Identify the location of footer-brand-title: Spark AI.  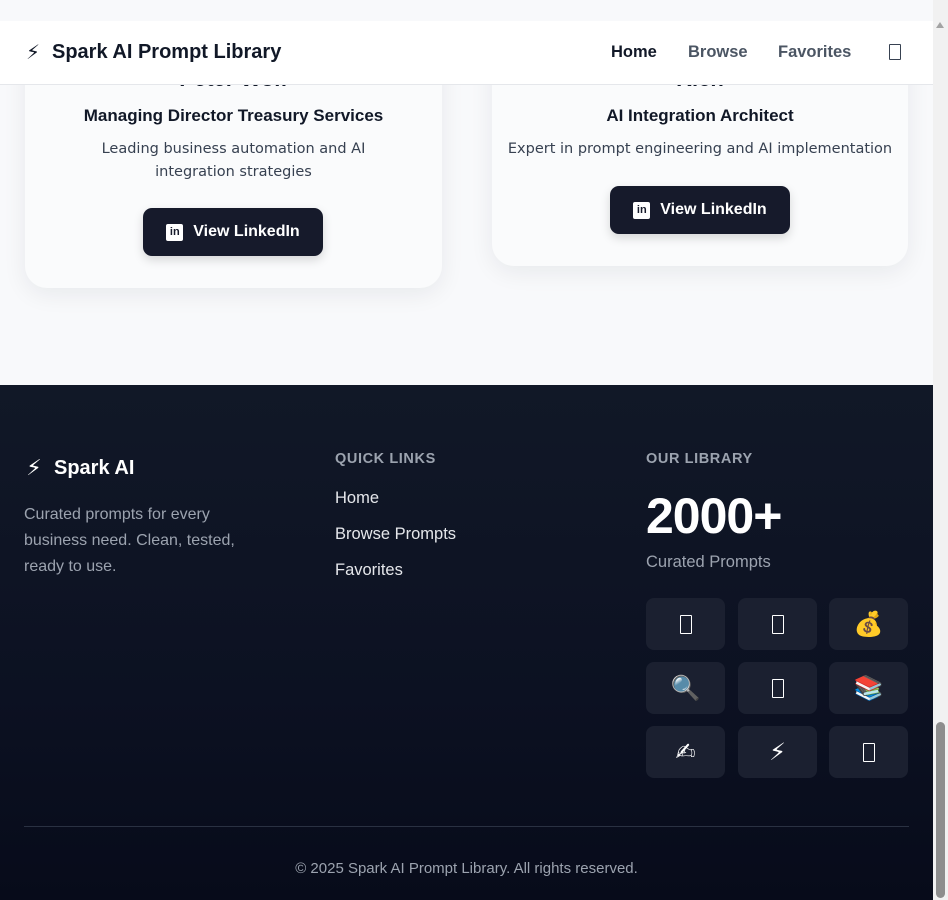
(94, 467).